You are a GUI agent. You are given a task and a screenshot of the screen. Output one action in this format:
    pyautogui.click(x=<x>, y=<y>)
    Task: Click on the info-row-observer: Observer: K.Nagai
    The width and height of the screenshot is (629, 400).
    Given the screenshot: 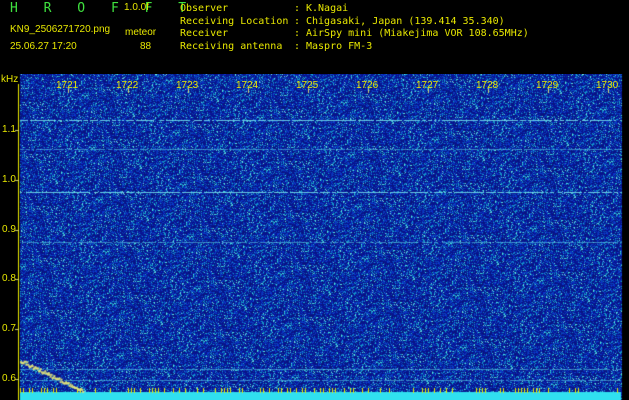 What is the action you would take?
    pyautogui.click(x=354, y=9)
    